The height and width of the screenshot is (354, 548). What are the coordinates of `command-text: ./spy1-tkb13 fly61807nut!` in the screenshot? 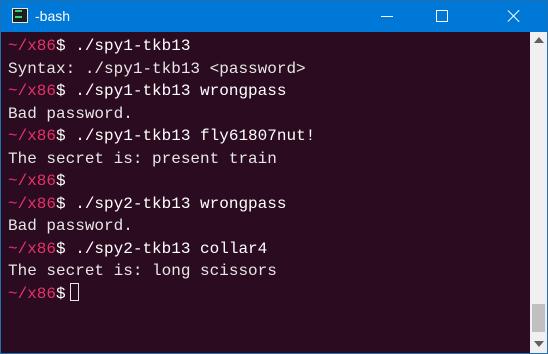 It's located at (190, 136).